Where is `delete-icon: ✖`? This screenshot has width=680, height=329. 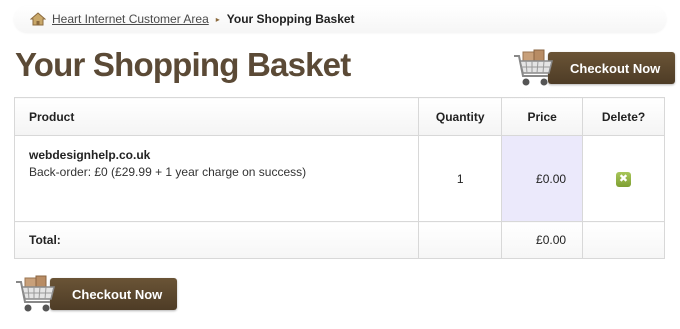 delete-icon: ✖ is located at coordinates (624, 179).